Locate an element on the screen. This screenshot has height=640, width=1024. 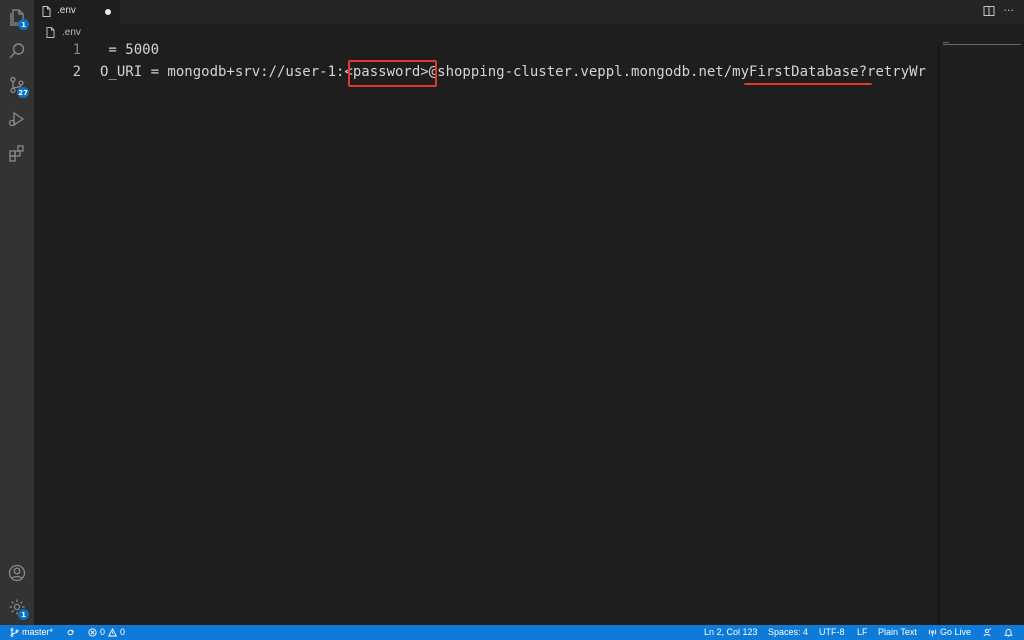
tab-bar: .env ··· is located at coordinates (529, 12).